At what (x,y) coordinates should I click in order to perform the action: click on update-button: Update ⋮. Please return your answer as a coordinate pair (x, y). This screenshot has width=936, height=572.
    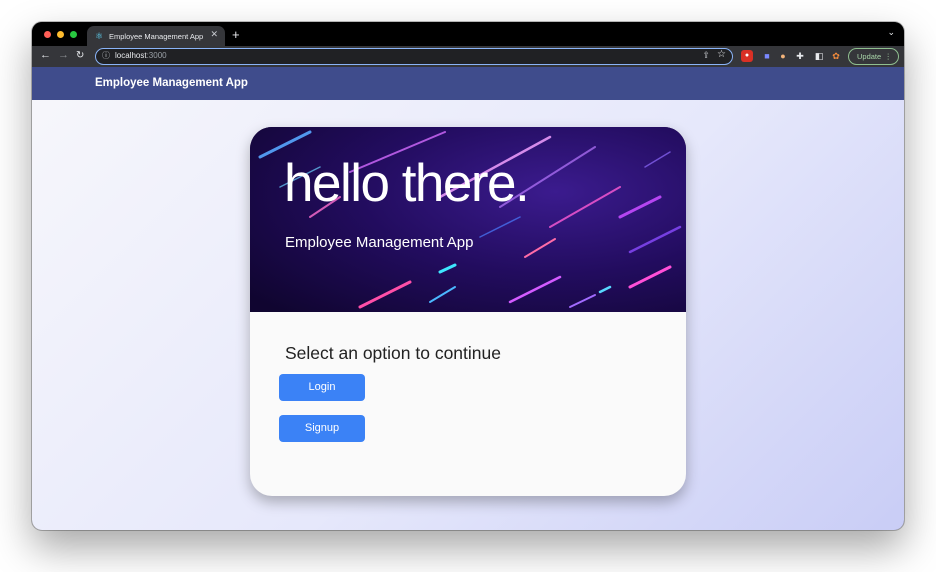
    Looking at the image, I should click on (873, 56).